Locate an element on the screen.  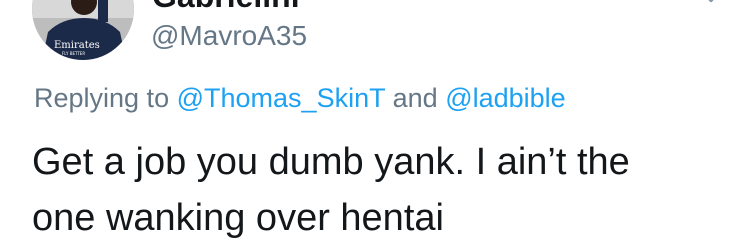
avatar-sponsor-tagline: FLY BETTER is located at coordinates (73, 53).